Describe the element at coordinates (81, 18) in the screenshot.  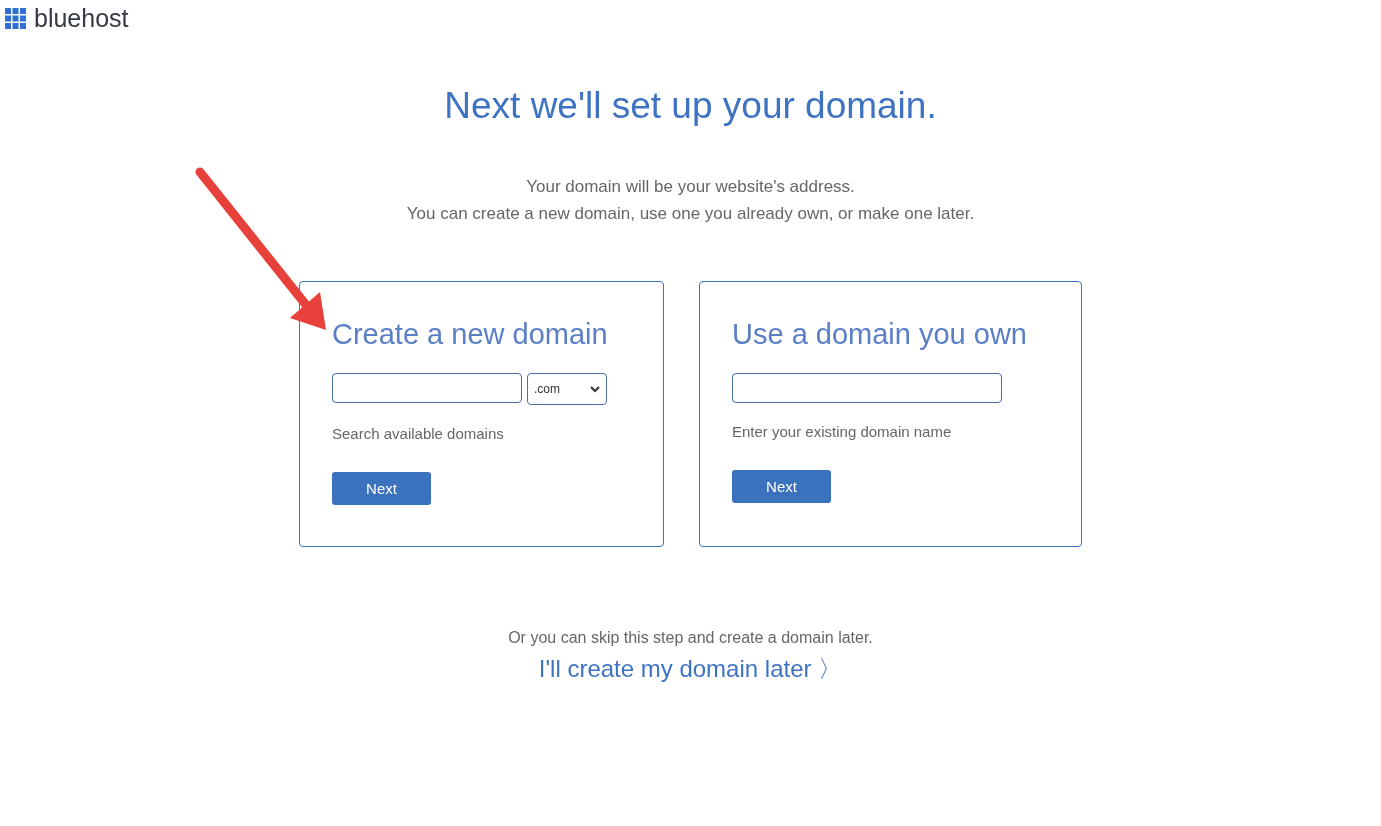
I see `logo-text: bluehost` at that location.